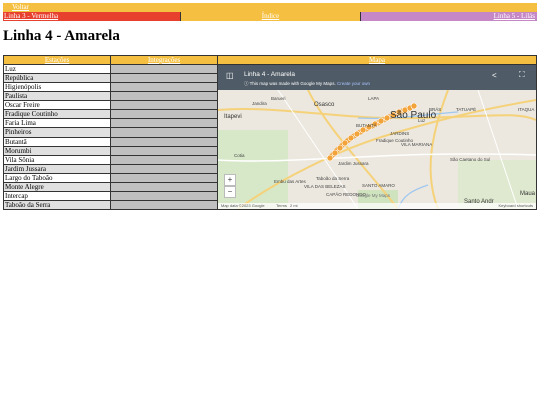  Describe the element at coordinates (332, 178) in the screenshot. I see `map-label-taboao: Taboão da Serra` at that location.